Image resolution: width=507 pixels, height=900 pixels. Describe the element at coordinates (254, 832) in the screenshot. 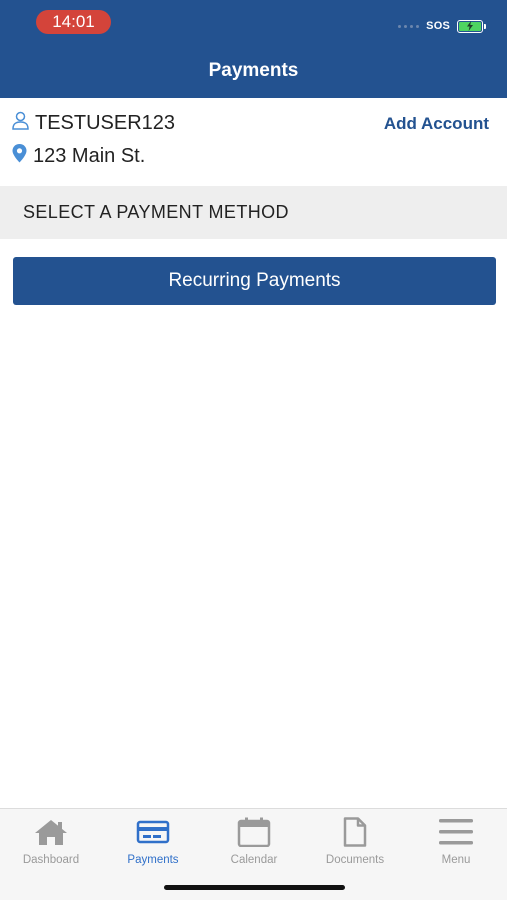

I see `calendar-icon` at that location.